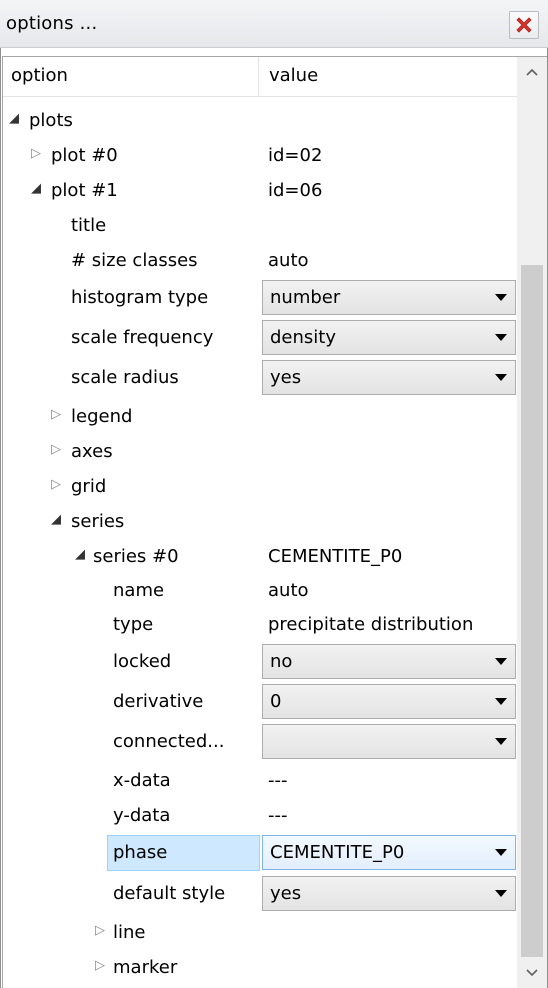 The width and height of the screenshot is (548, 988). I want to click on tree-value: precipitate distribution, so click(371, 624).